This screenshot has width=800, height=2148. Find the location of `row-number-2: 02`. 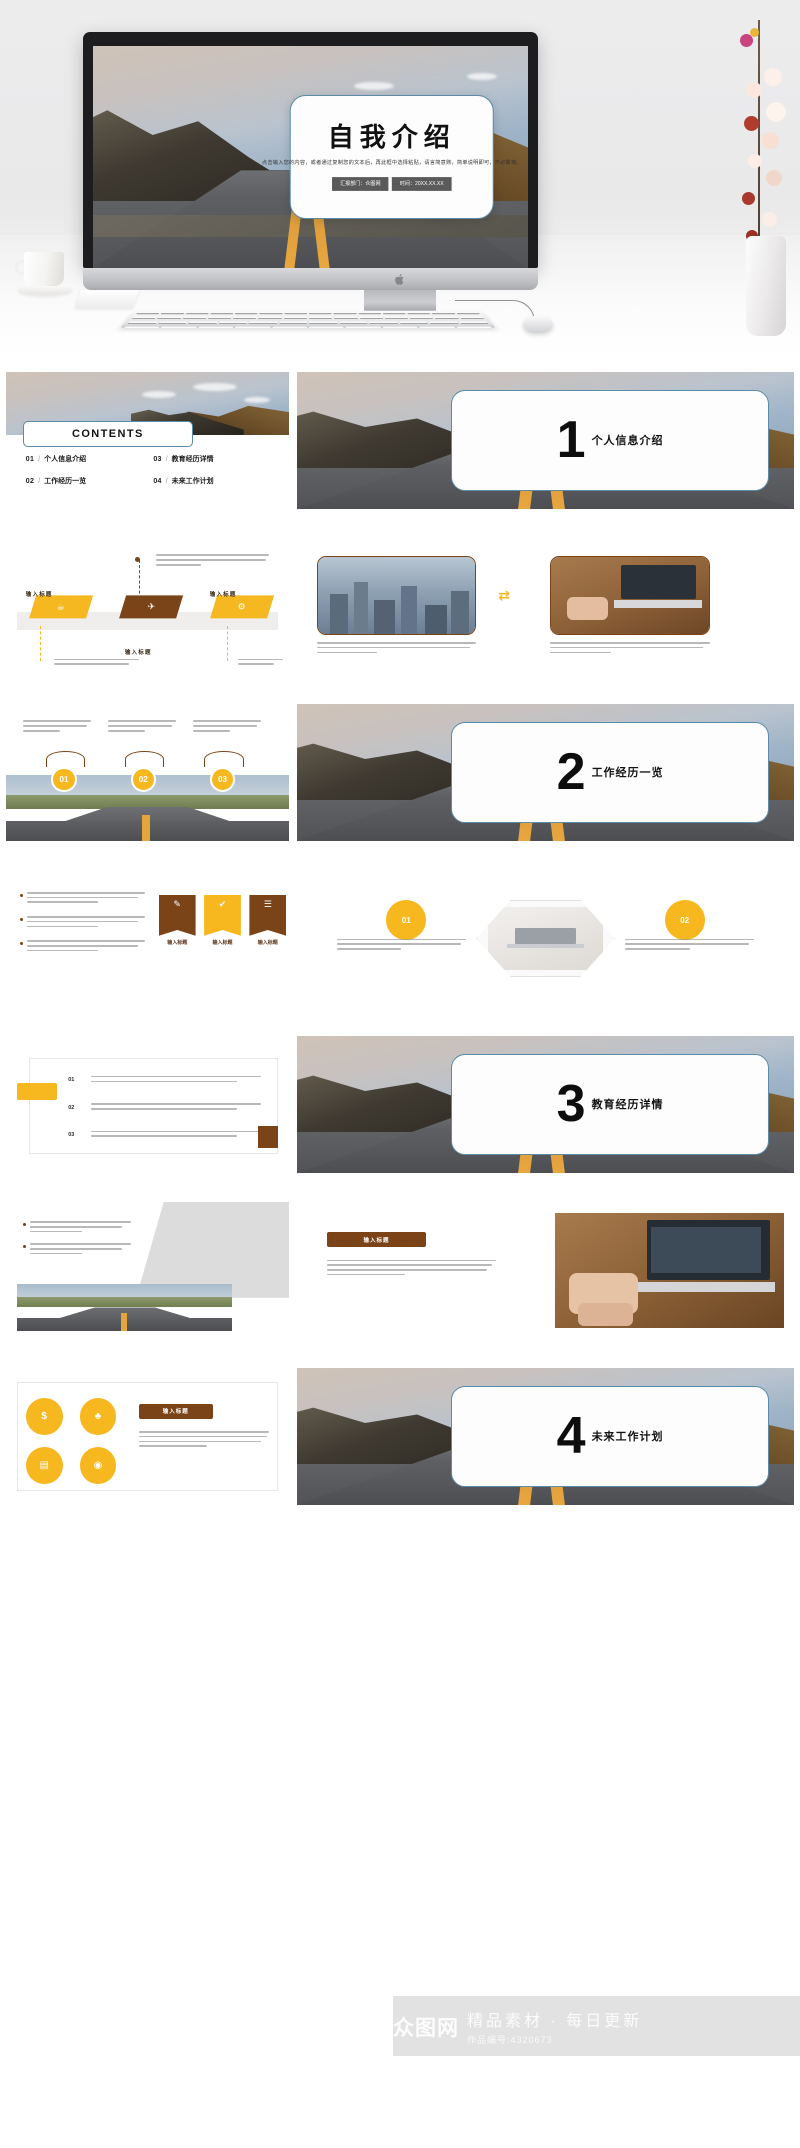

row-number-2: 02 is located at coordinates (71, 1107).